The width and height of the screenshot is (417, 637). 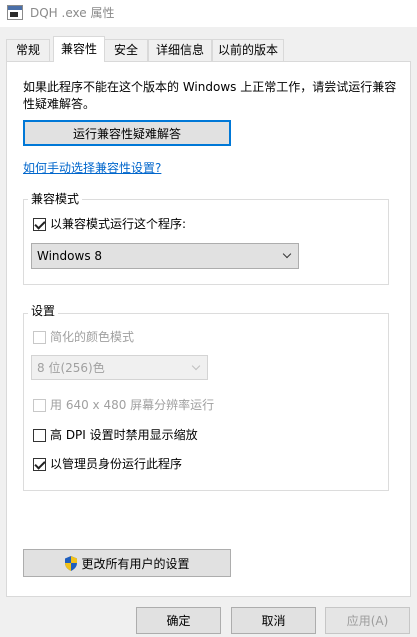 I want to click on high-dpi-checkbox: 高 DPI 设置时禁用显示缩放, so click(x=115, y=435).